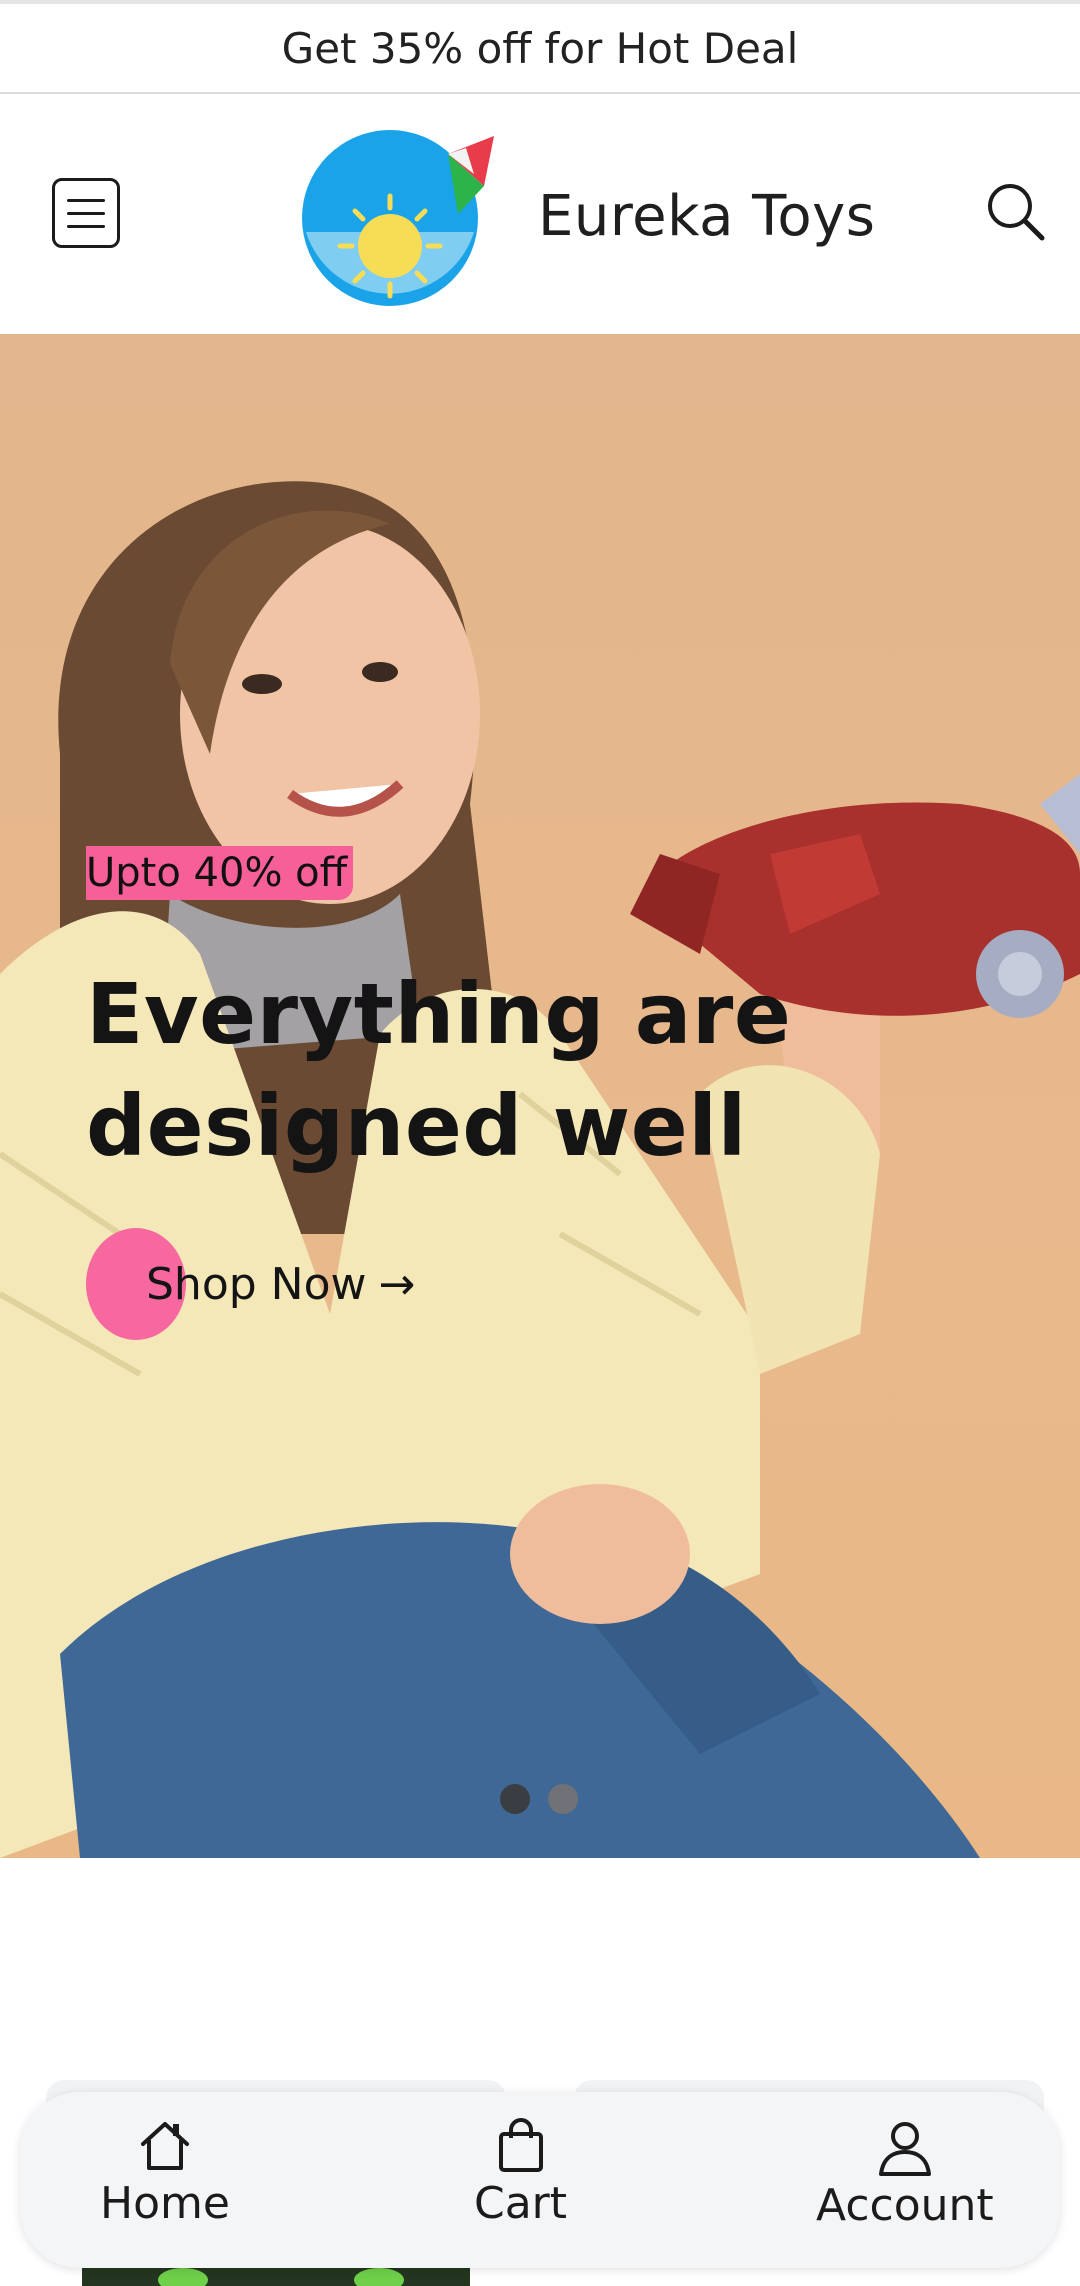 This screenshot has width=1080, height=2286. What do you see at coordinates (520, 2145) in the screenshot?
I see `bag-icon` at bounding box center [520, 2145].